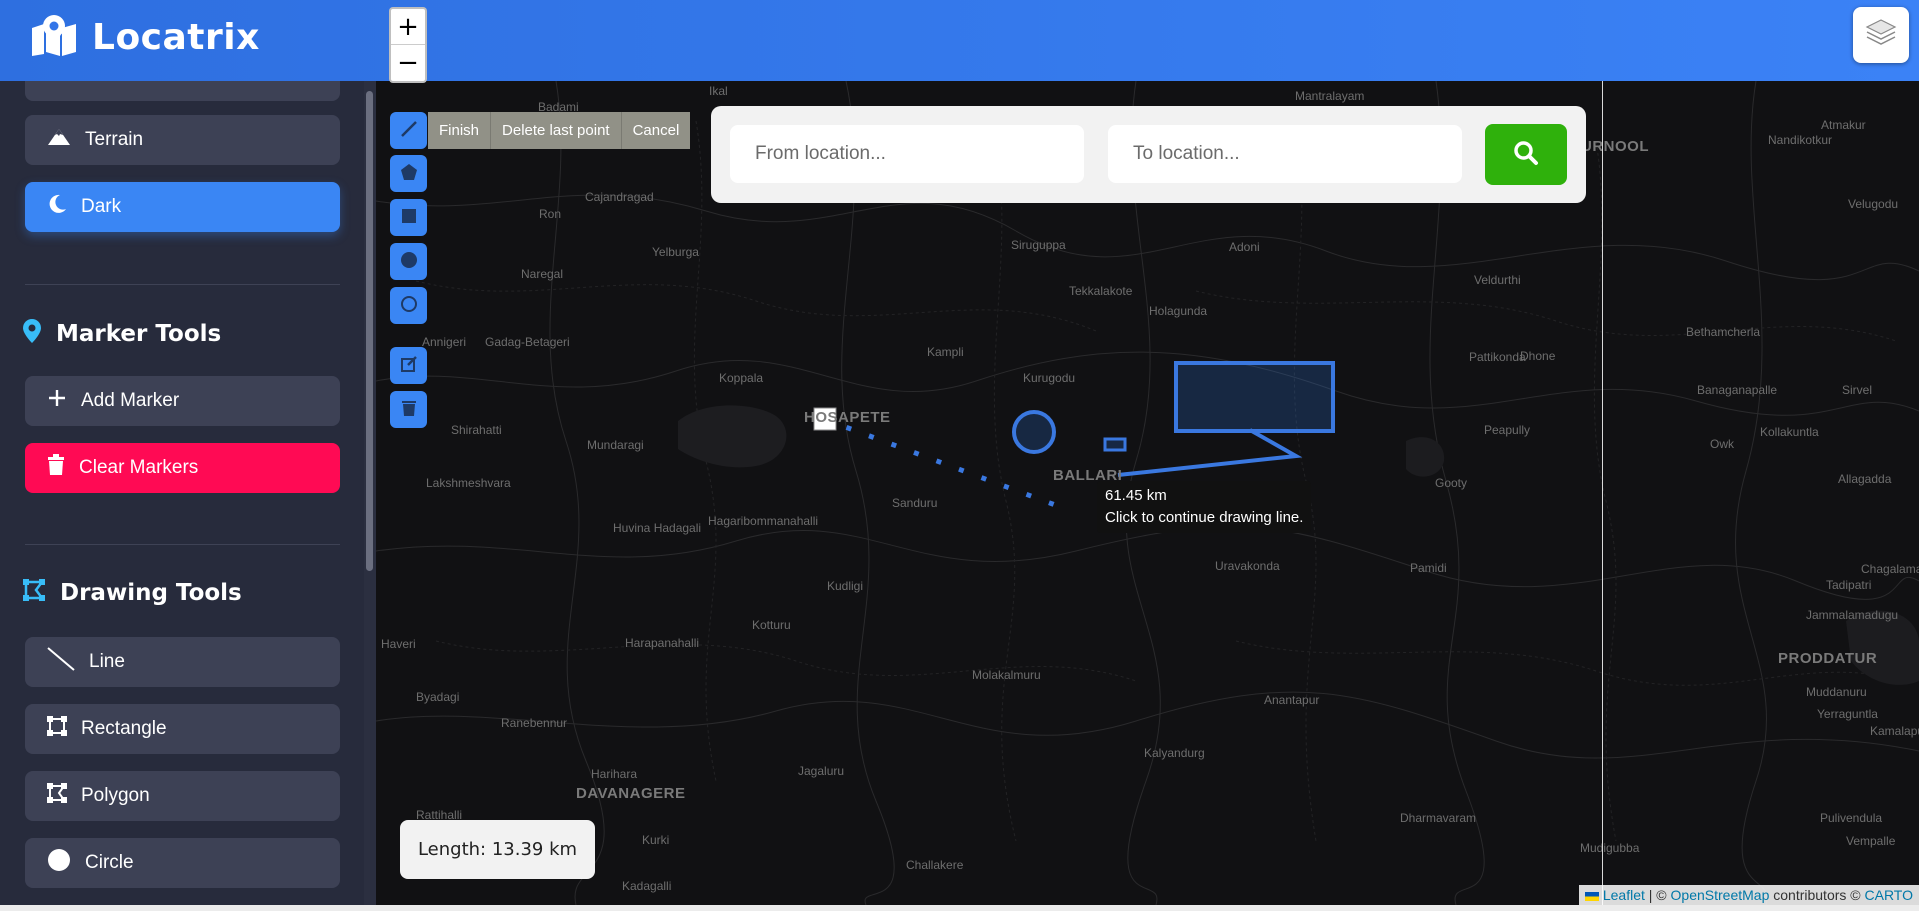 The height and width of the screenshot is (911, 1919). I want to click on moon-icon, so click(57, 207).